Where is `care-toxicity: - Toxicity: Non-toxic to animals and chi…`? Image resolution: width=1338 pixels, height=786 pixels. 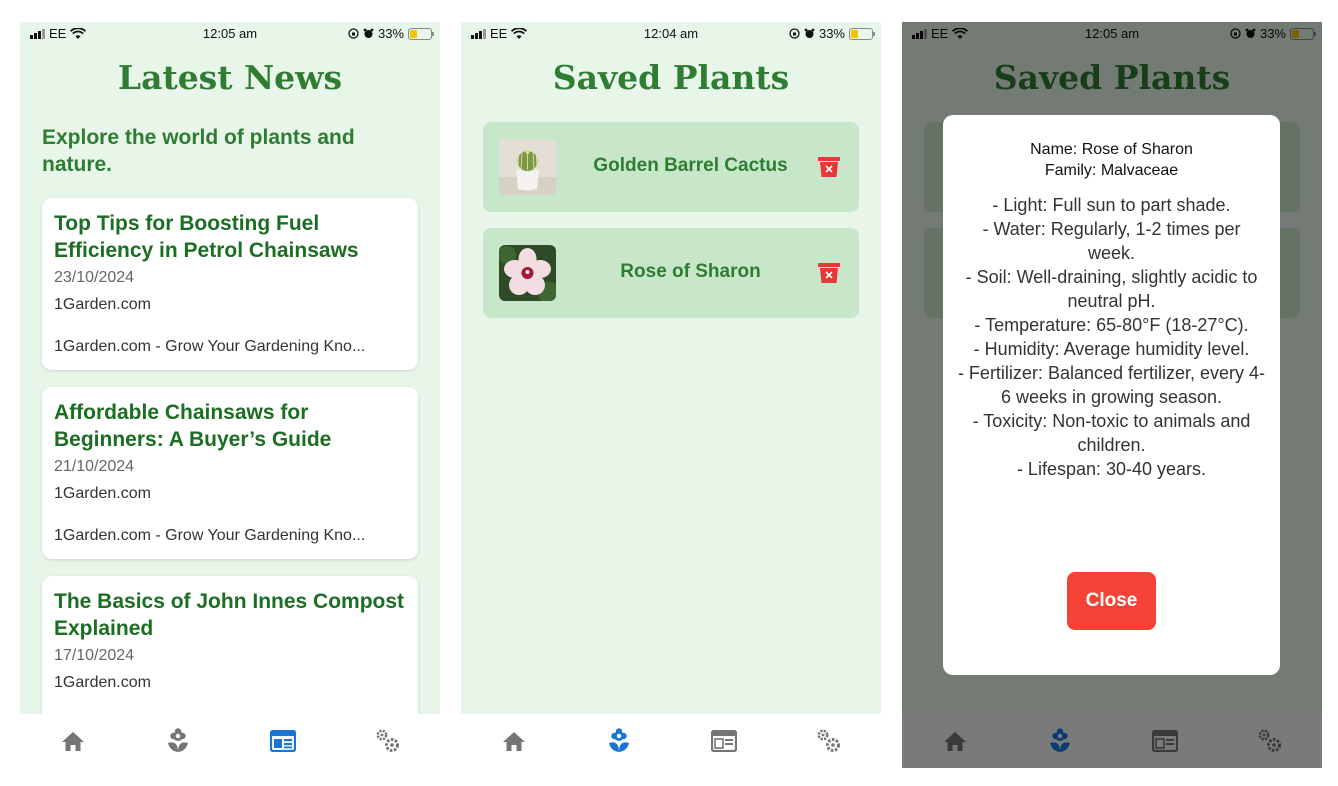
care-toxicity: - Toxicity: Non-toxic to animals and chi… is located at coordinates (1111, 433).